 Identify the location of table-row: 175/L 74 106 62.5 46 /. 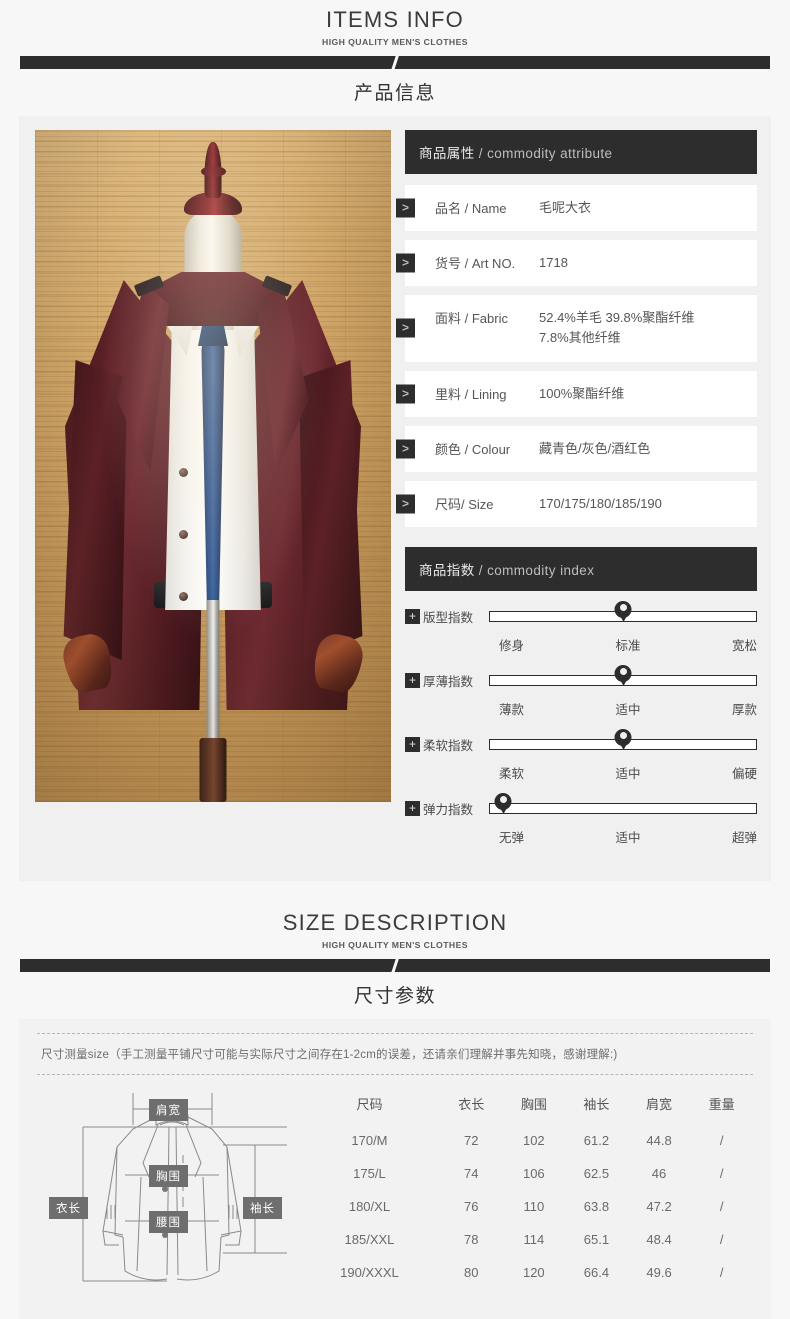
(526, 1173).